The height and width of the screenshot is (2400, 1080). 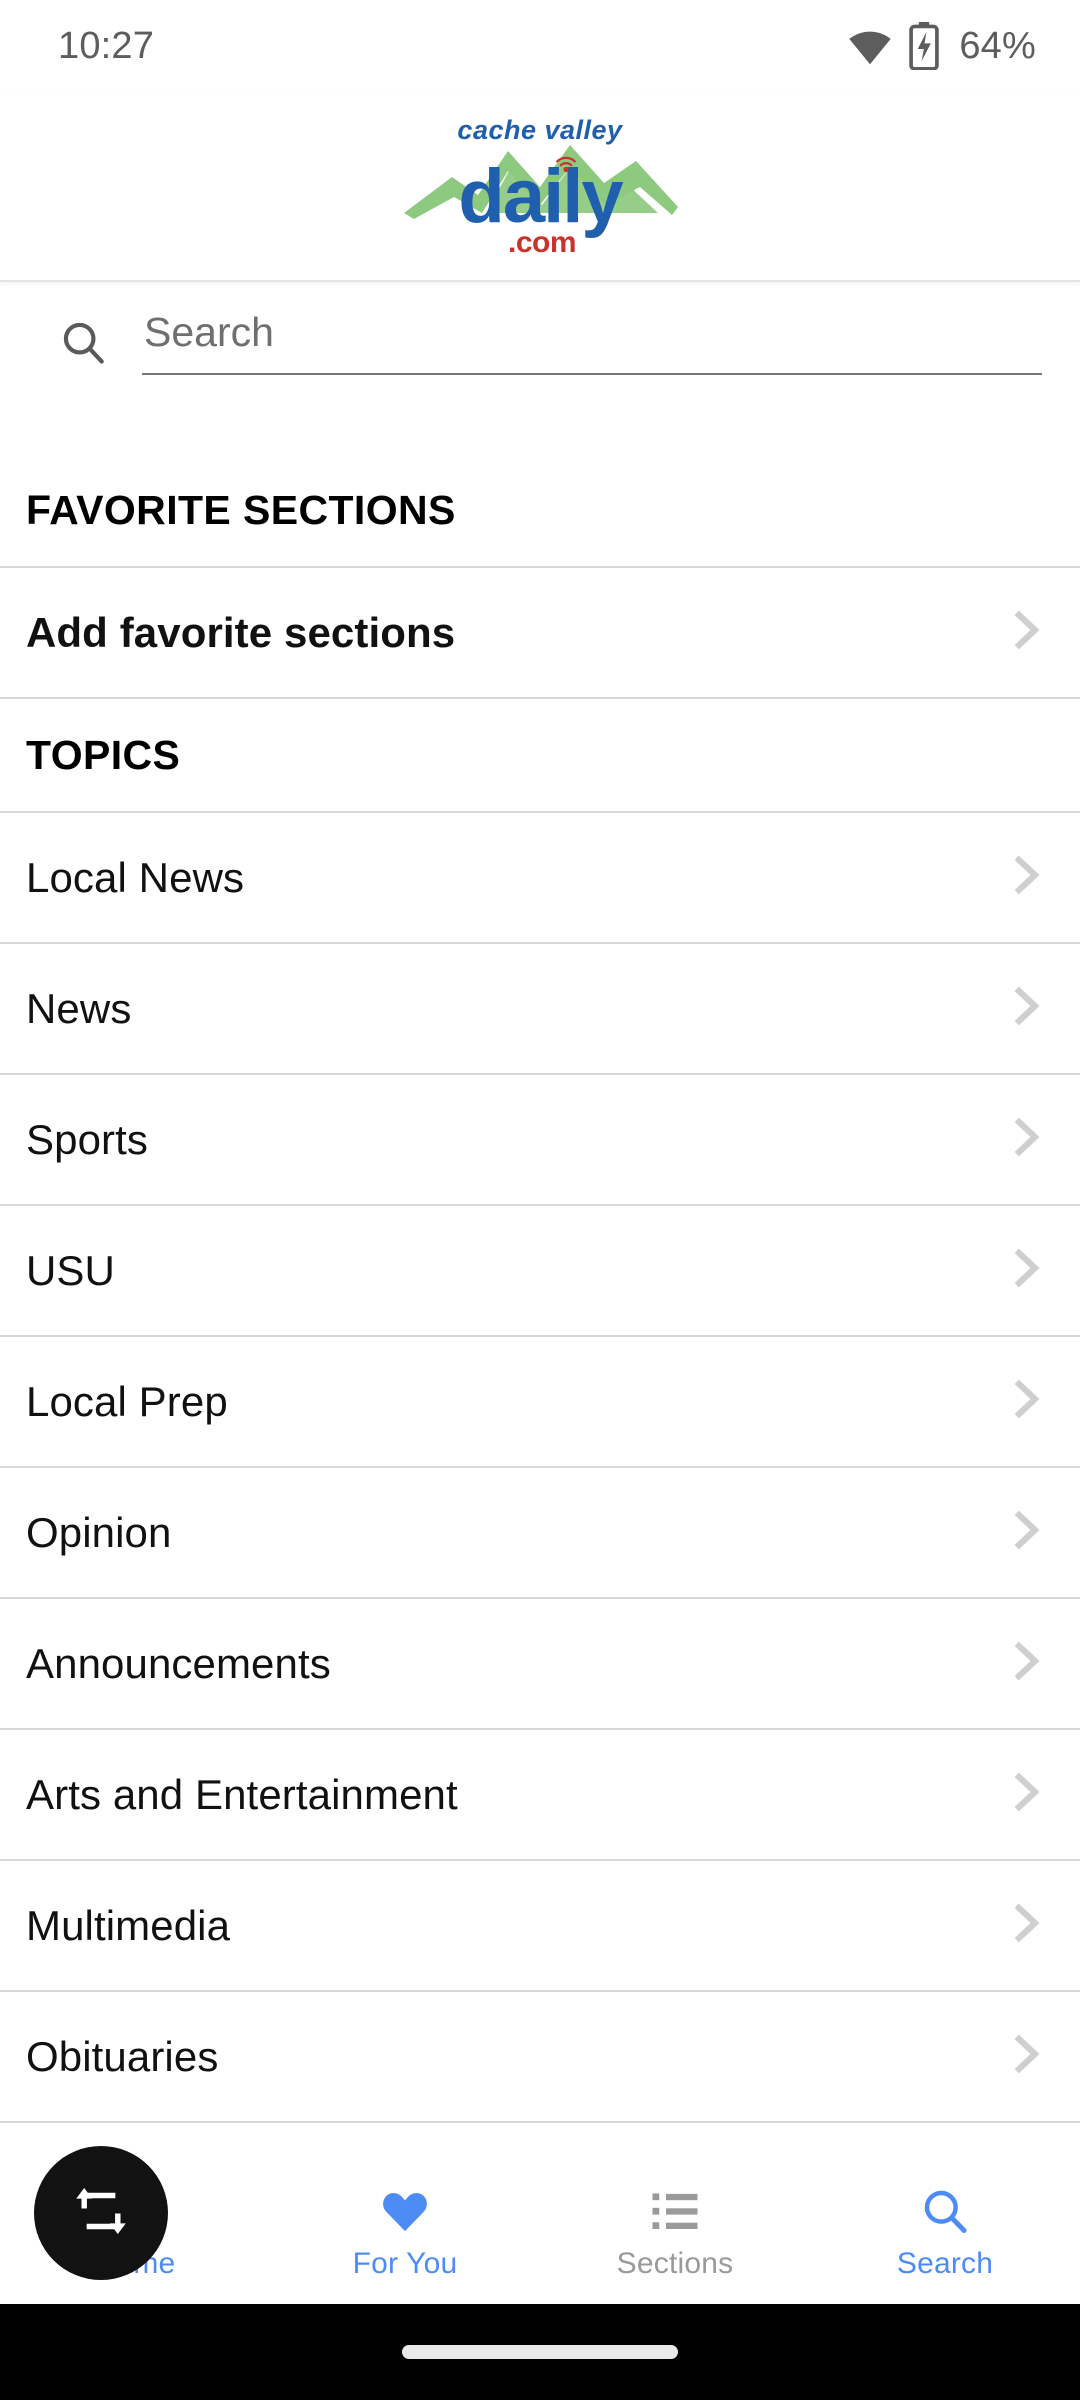 I want to click on search-field, so click(x=592, y=342).